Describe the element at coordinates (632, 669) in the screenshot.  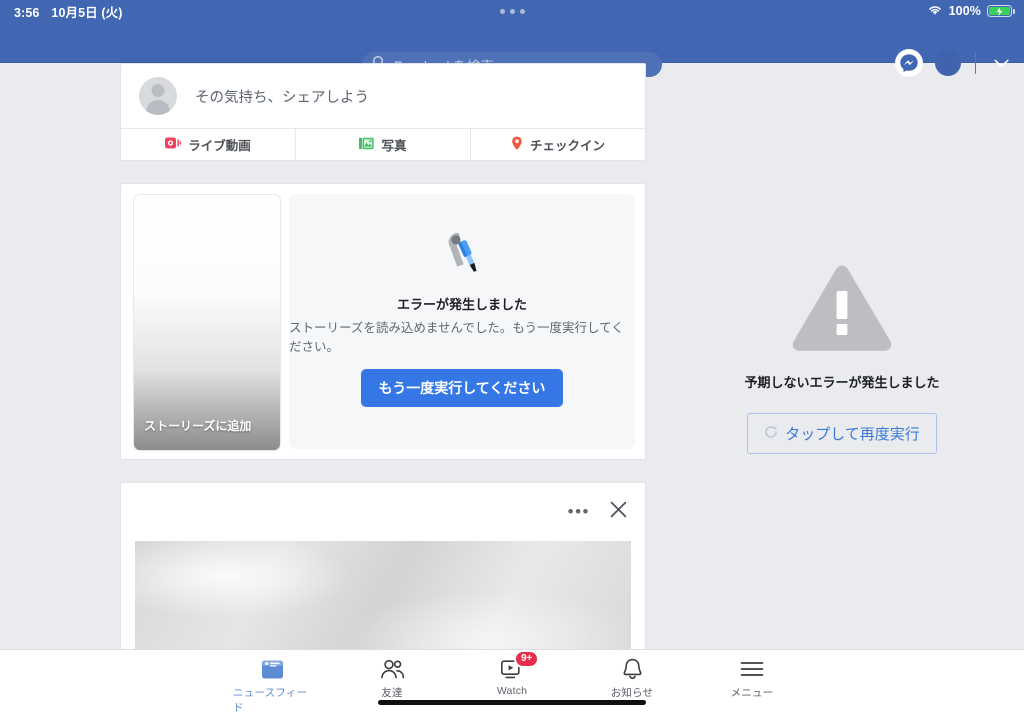
I see `bell-icon` at that location.